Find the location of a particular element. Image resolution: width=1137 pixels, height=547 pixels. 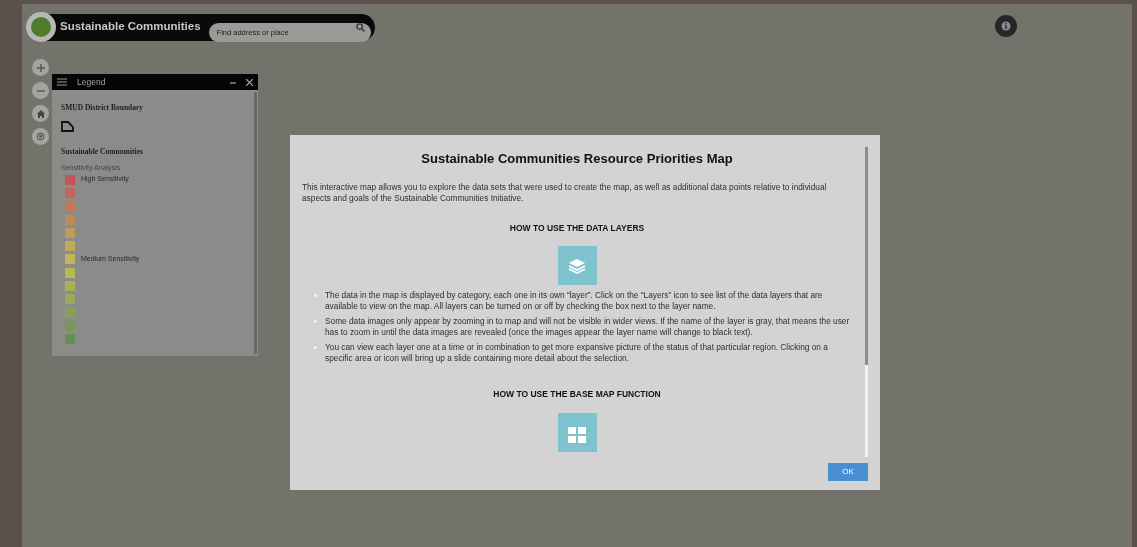

layers-icon is located at coordinates (577, 266).